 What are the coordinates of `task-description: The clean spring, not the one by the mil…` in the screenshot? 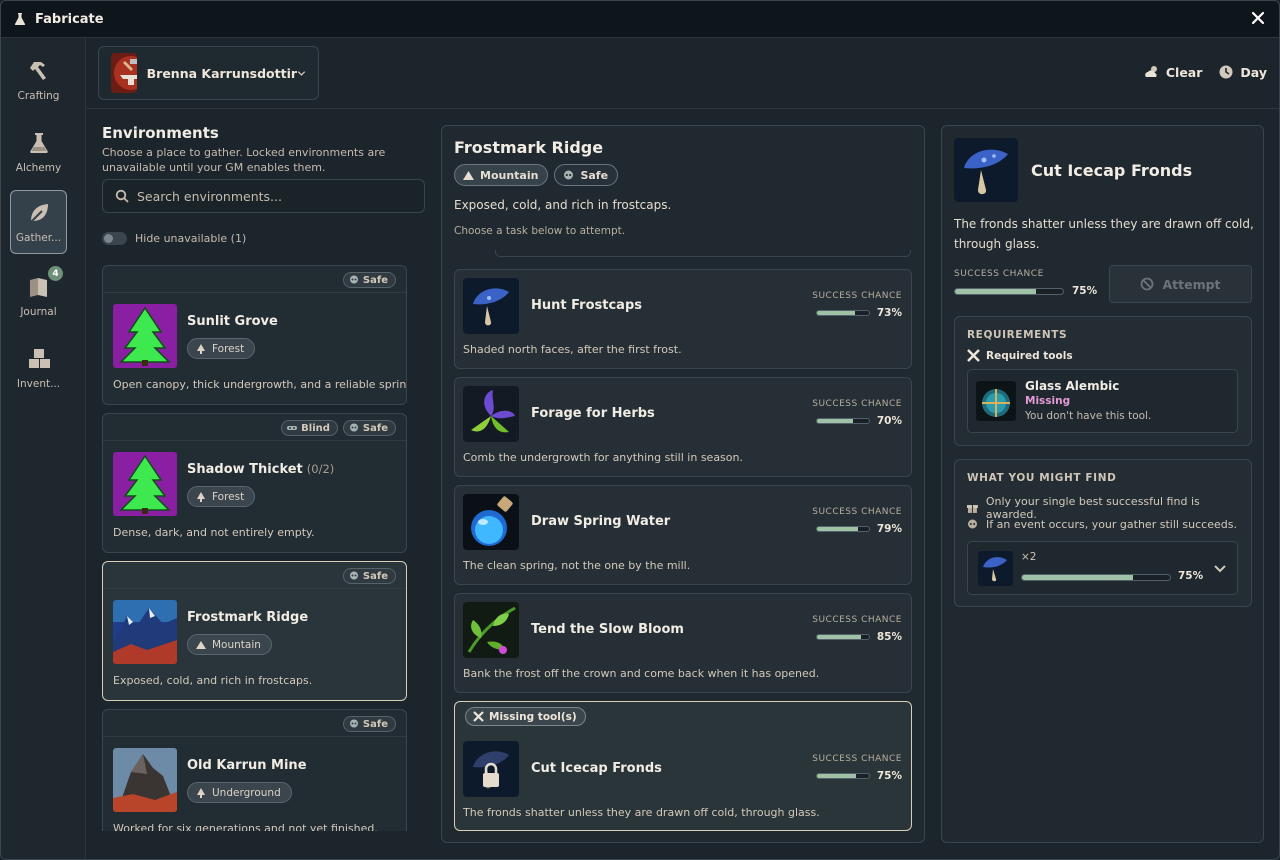 It's located at (577, 565).